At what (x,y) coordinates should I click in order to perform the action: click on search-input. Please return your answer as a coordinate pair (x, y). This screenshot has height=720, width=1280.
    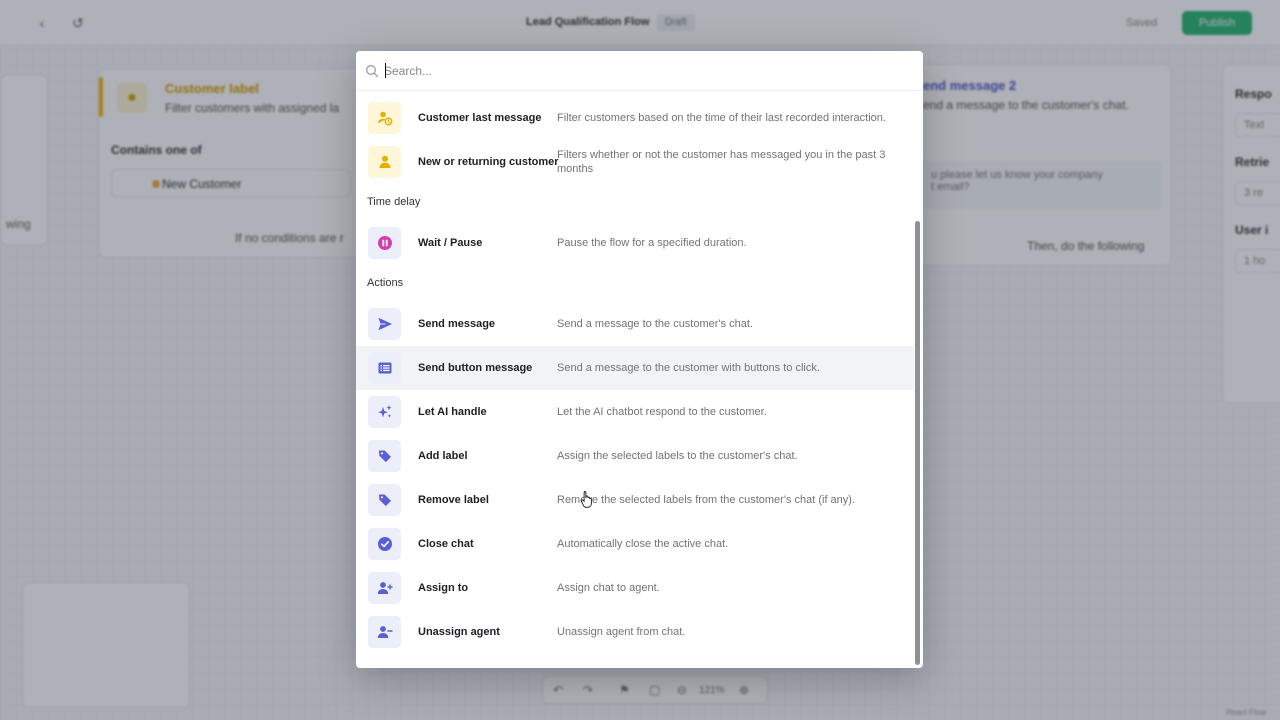
    Looking at the image, I should click on (644, 71).